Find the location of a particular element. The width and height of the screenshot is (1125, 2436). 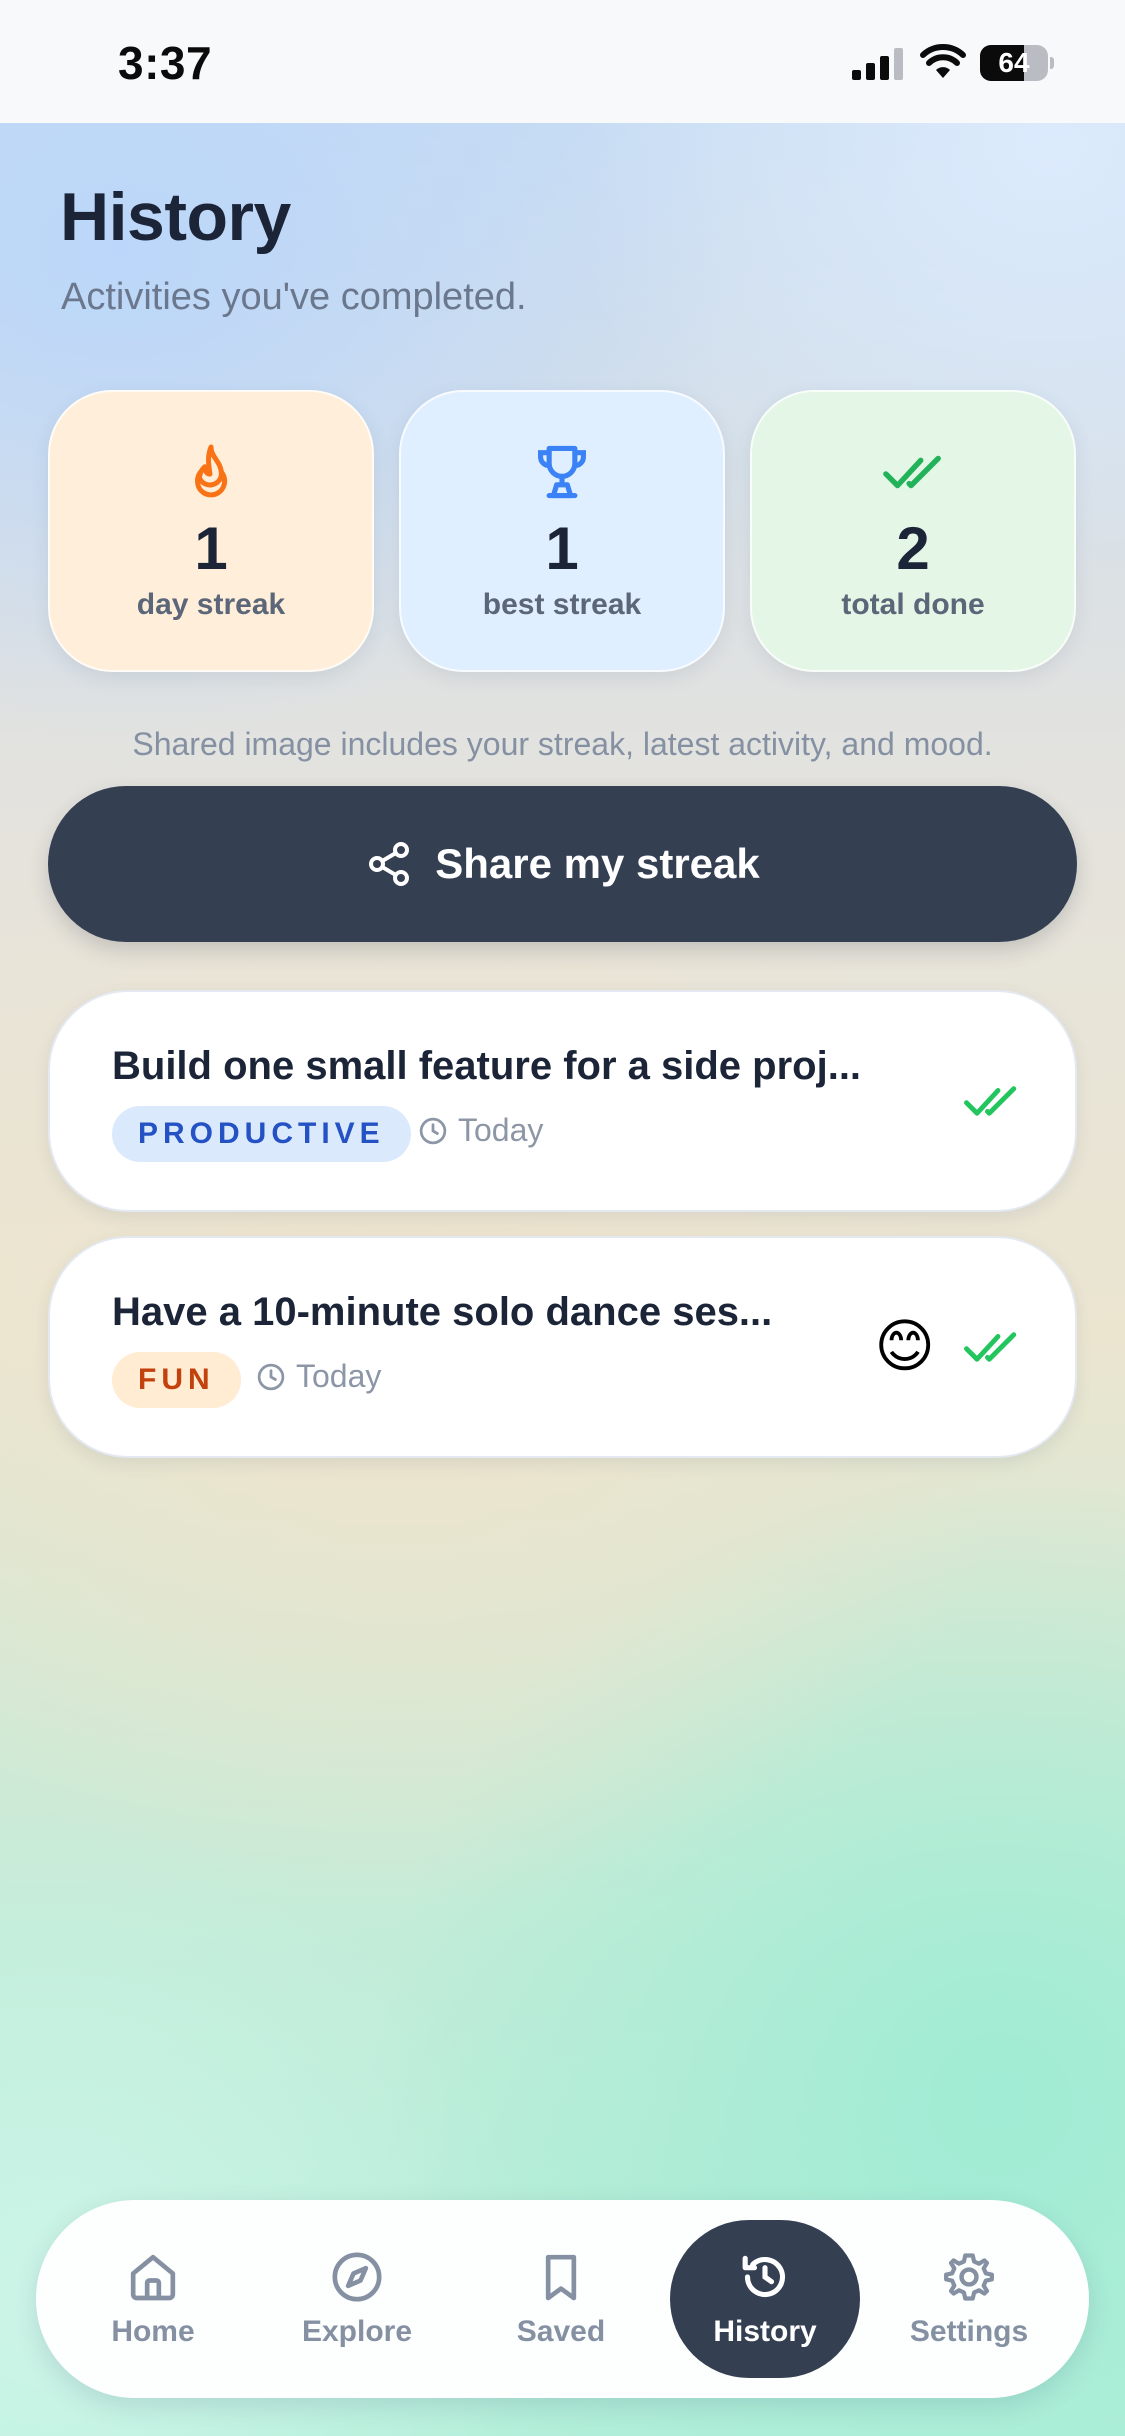

mood-emoji: 😊 is located at coordinates (904, 1346).